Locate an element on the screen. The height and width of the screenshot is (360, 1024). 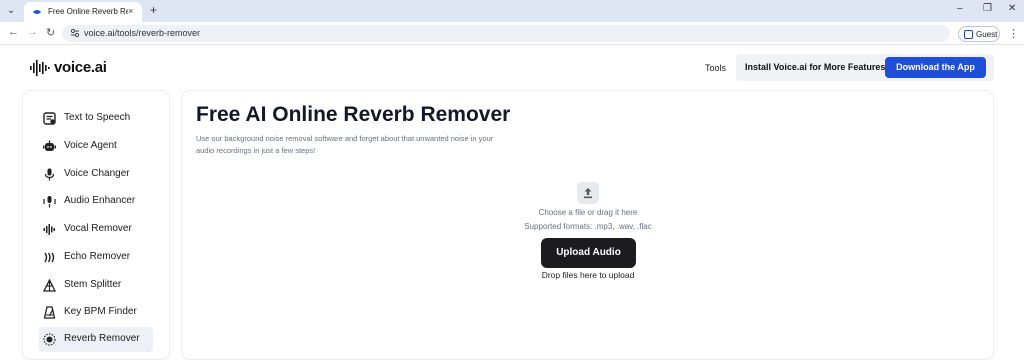
url-text: voice.ai/tools/reverb-remover is located at coordinates (142, 33).